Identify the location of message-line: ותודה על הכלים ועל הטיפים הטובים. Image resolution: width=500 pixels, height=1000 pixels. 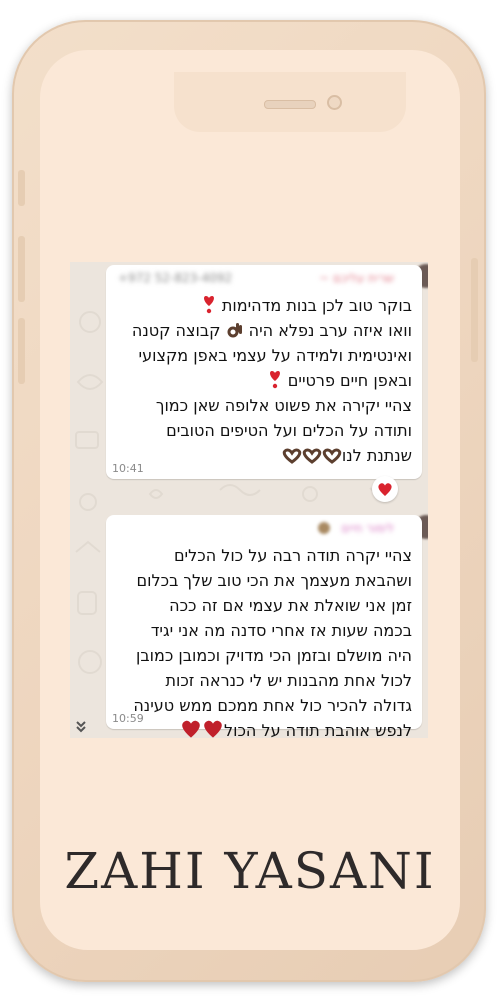
(289, 430).